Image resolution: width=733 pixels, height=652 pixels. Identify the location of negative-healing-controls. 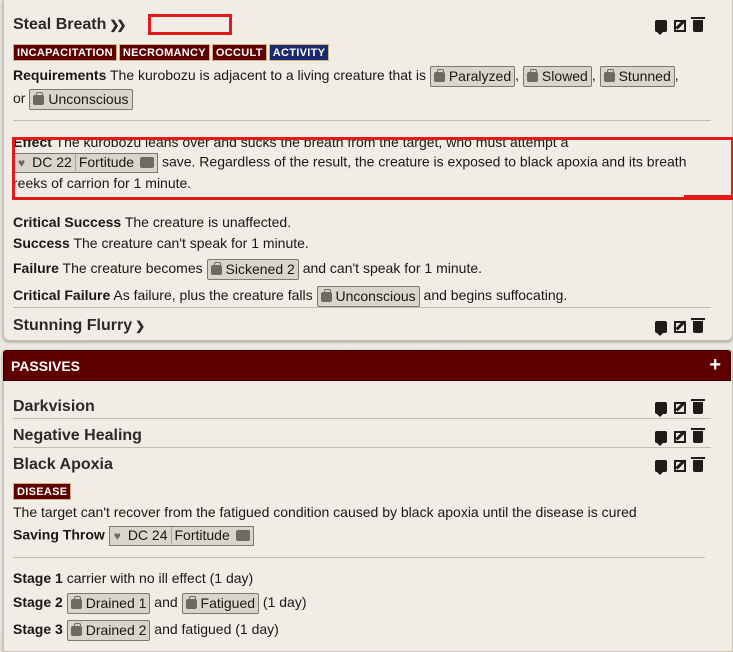
(676, 437).